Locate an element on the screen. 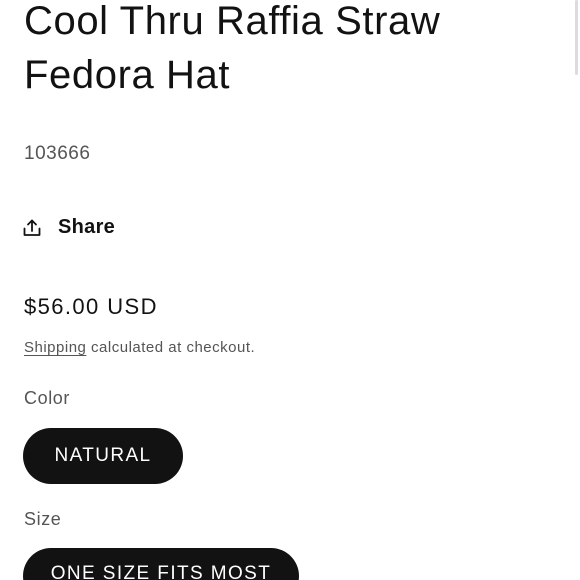 Image resolution: width=580 pixels, height=580 pixels. share-upload-icon is located at coordinates (32, 228).